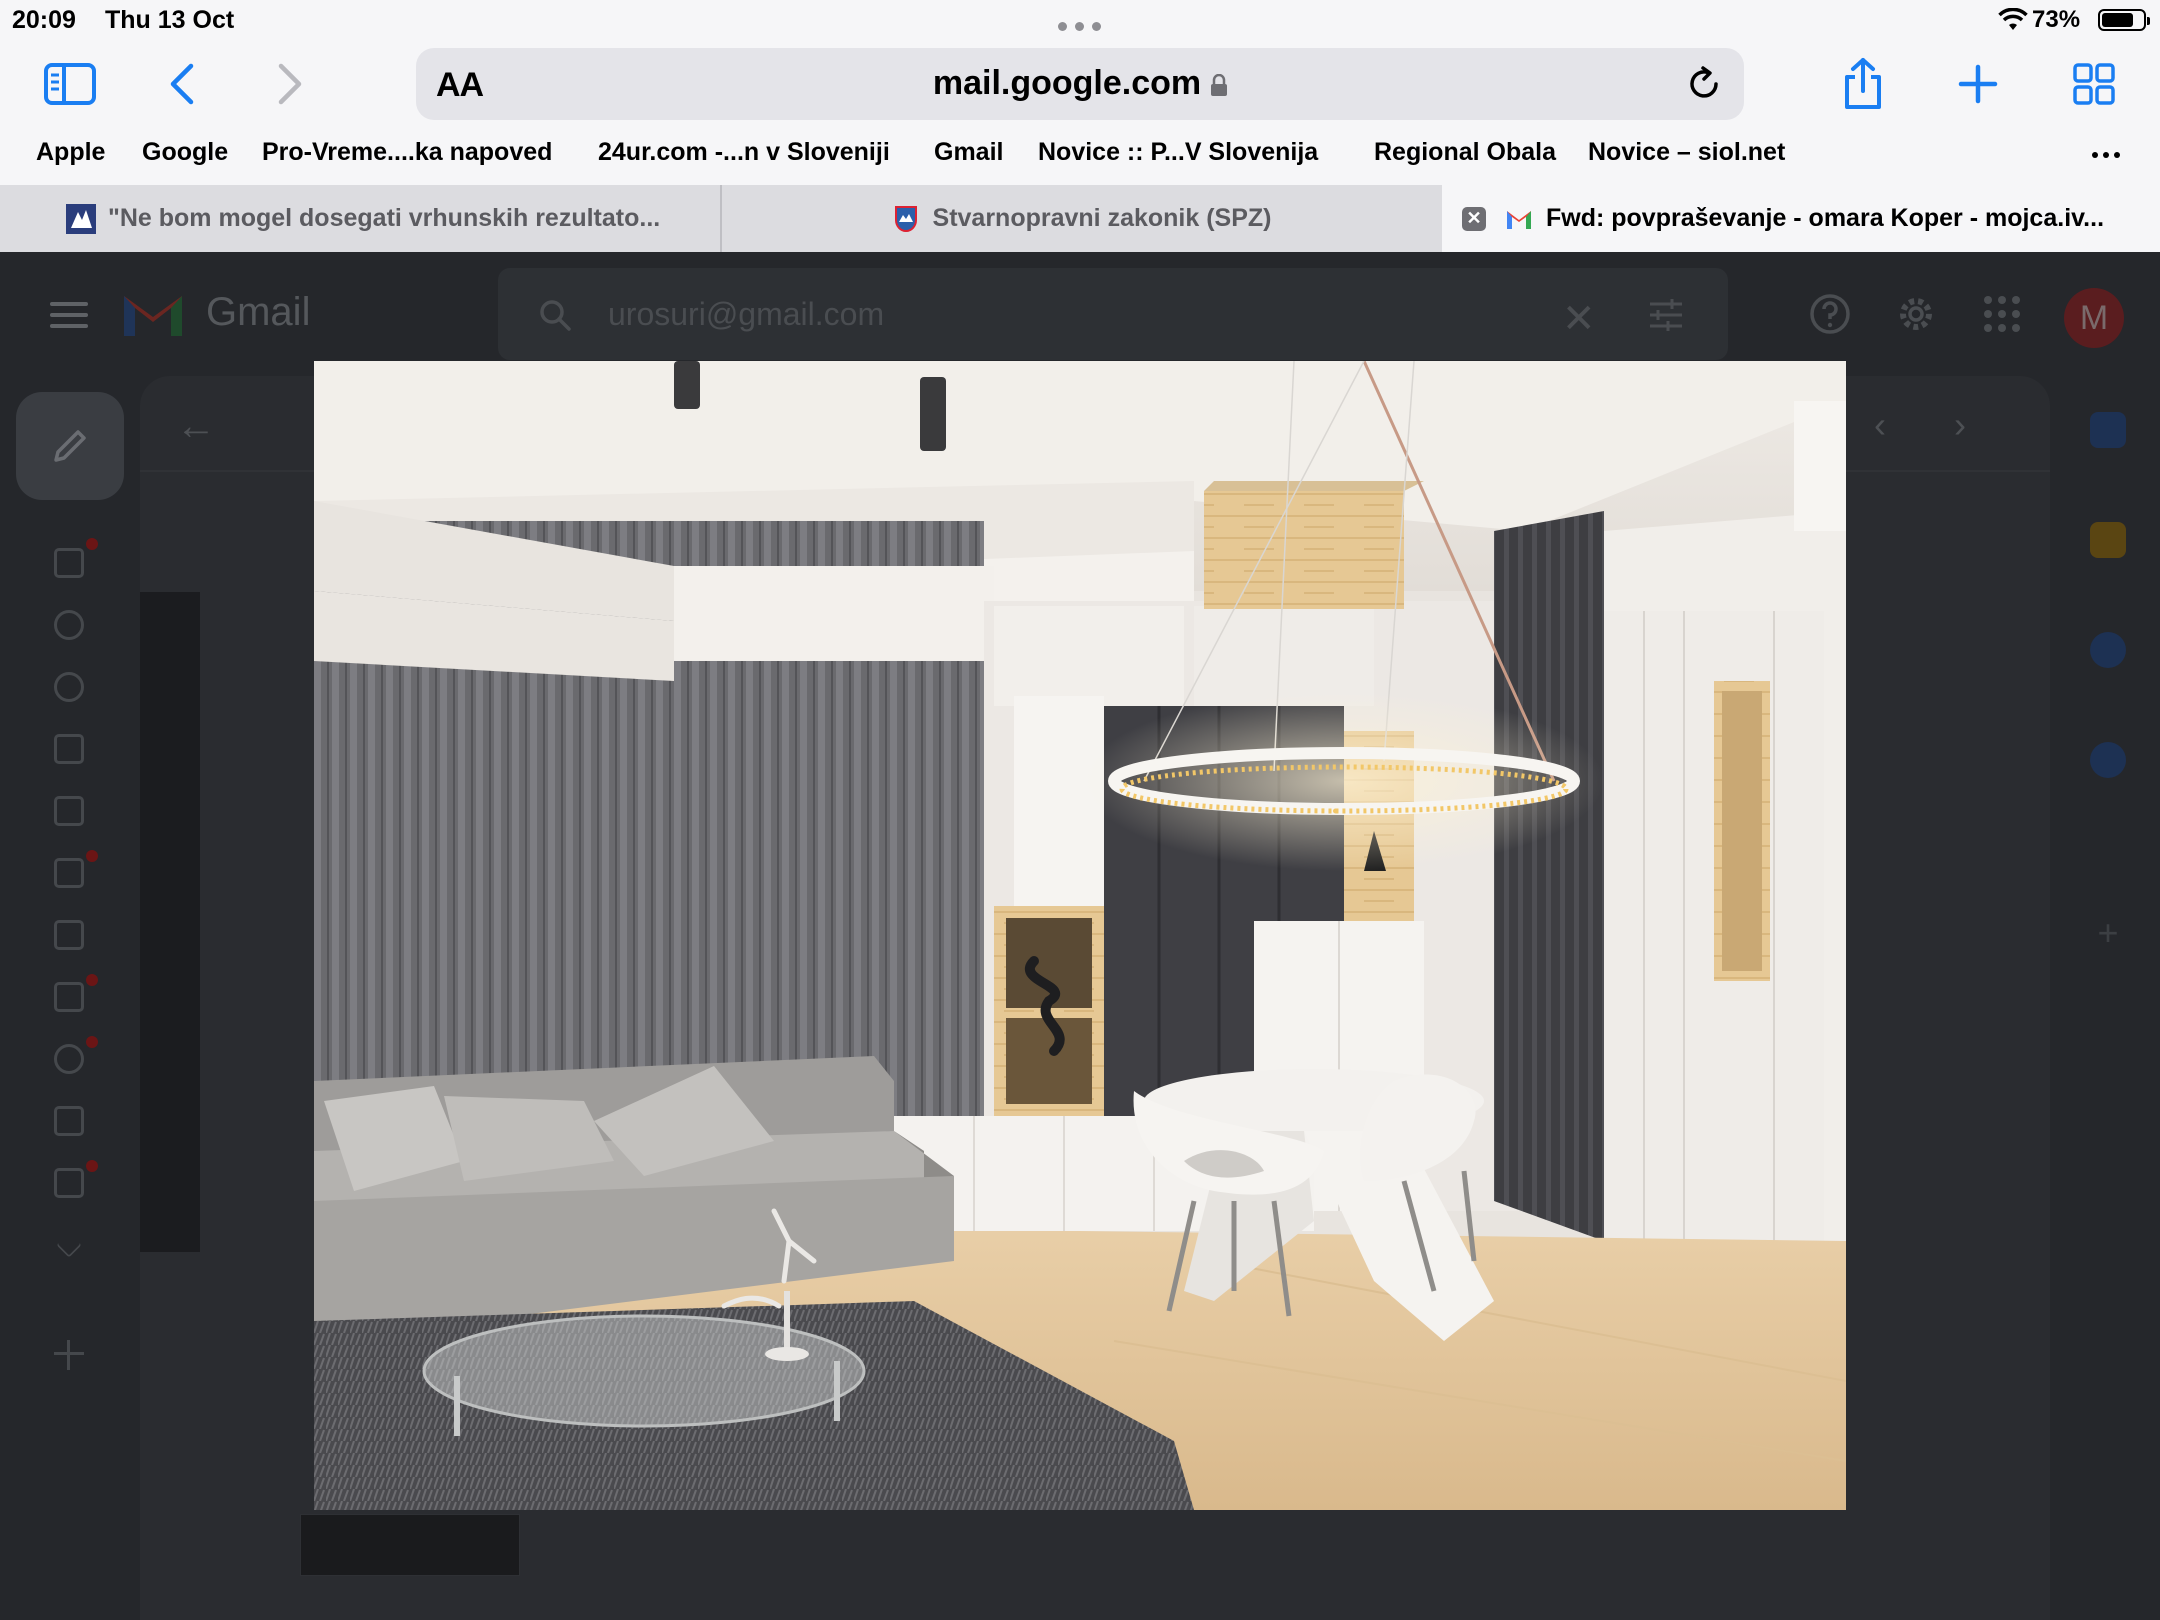  I want to click on address-bar: AA mail.google.com, so click(1080, 84).